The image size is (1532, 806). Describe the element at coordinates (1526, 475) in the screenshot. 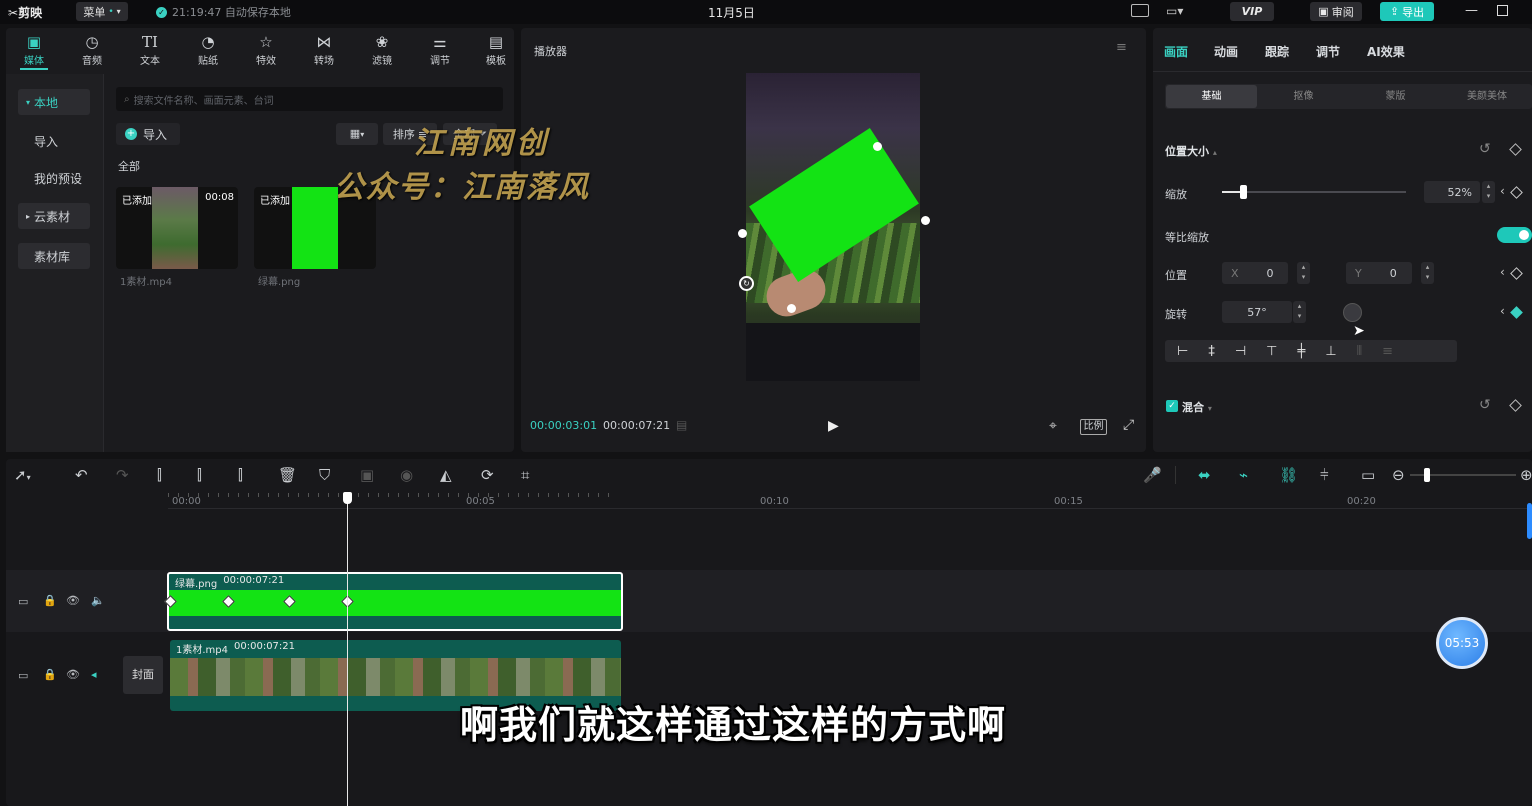

I see `zoom-in-icon: ⊕` at that location.